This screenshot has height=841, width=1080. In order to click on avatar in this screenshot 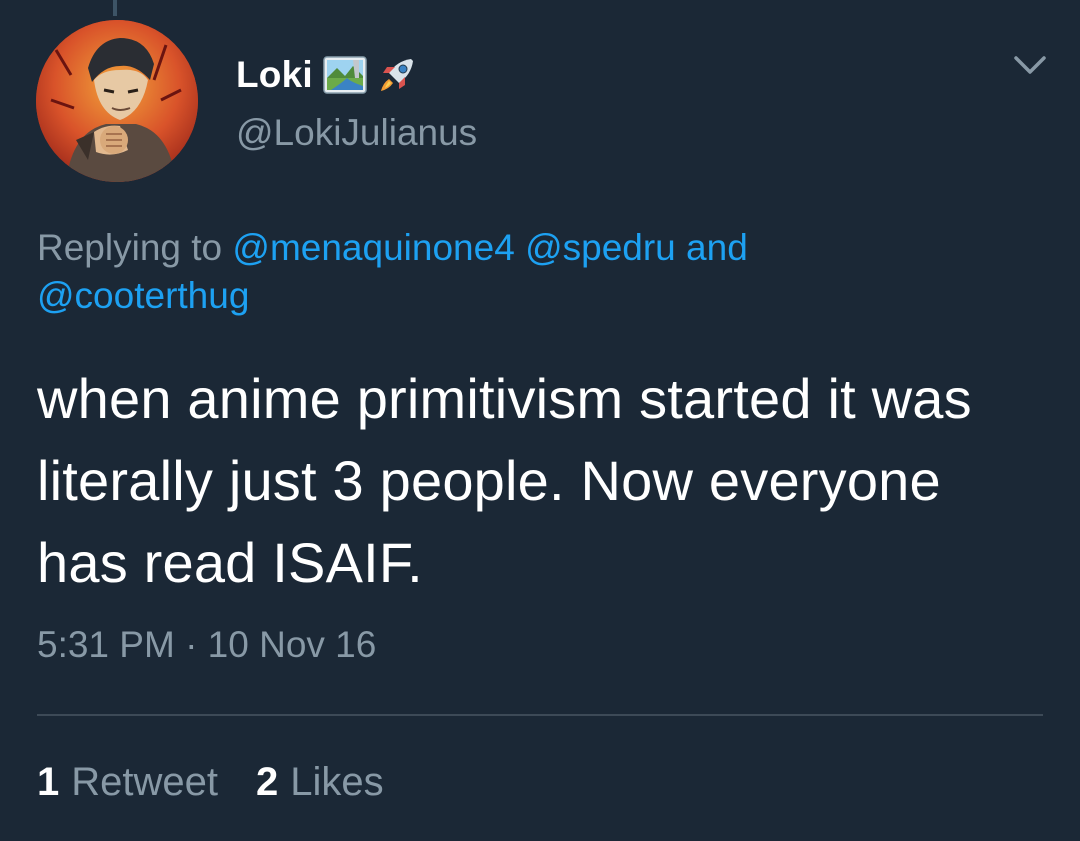, I will do `click(117, 101)`.